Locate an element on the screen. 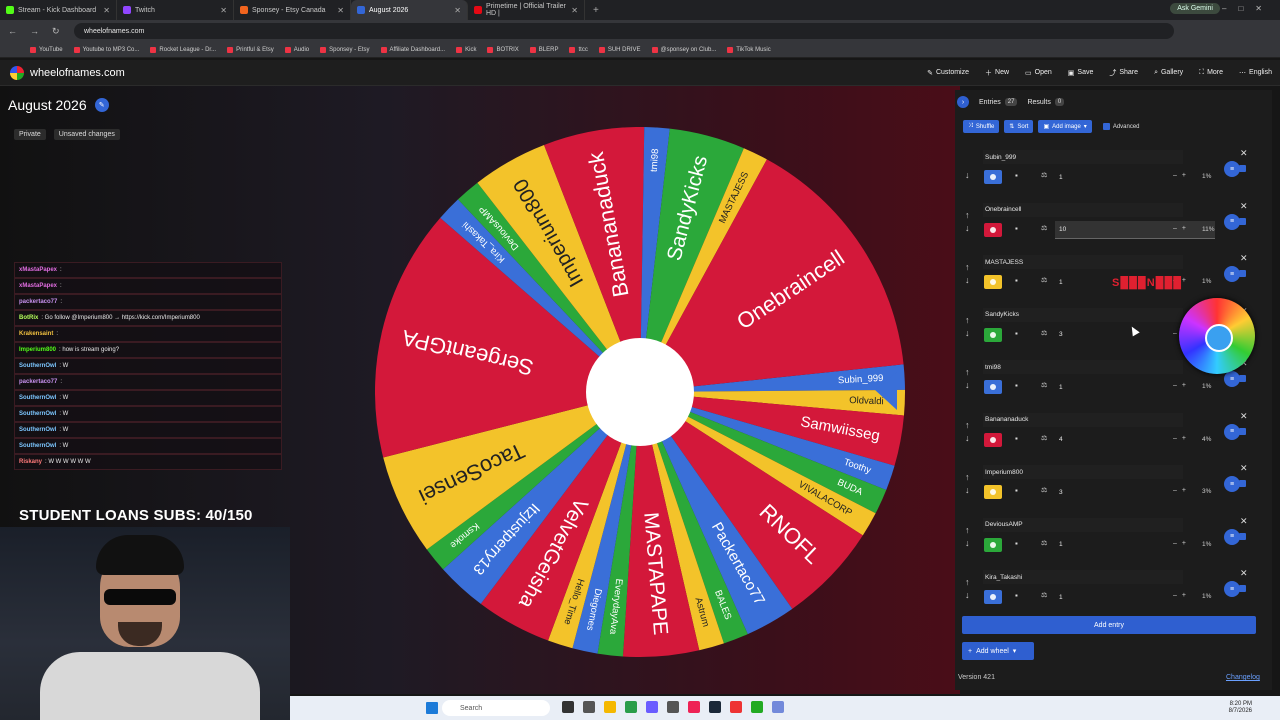 The width and height of the screenshot is (1280, 720). advanced-toggle: Advanced is located at coordinates (1121, 126).